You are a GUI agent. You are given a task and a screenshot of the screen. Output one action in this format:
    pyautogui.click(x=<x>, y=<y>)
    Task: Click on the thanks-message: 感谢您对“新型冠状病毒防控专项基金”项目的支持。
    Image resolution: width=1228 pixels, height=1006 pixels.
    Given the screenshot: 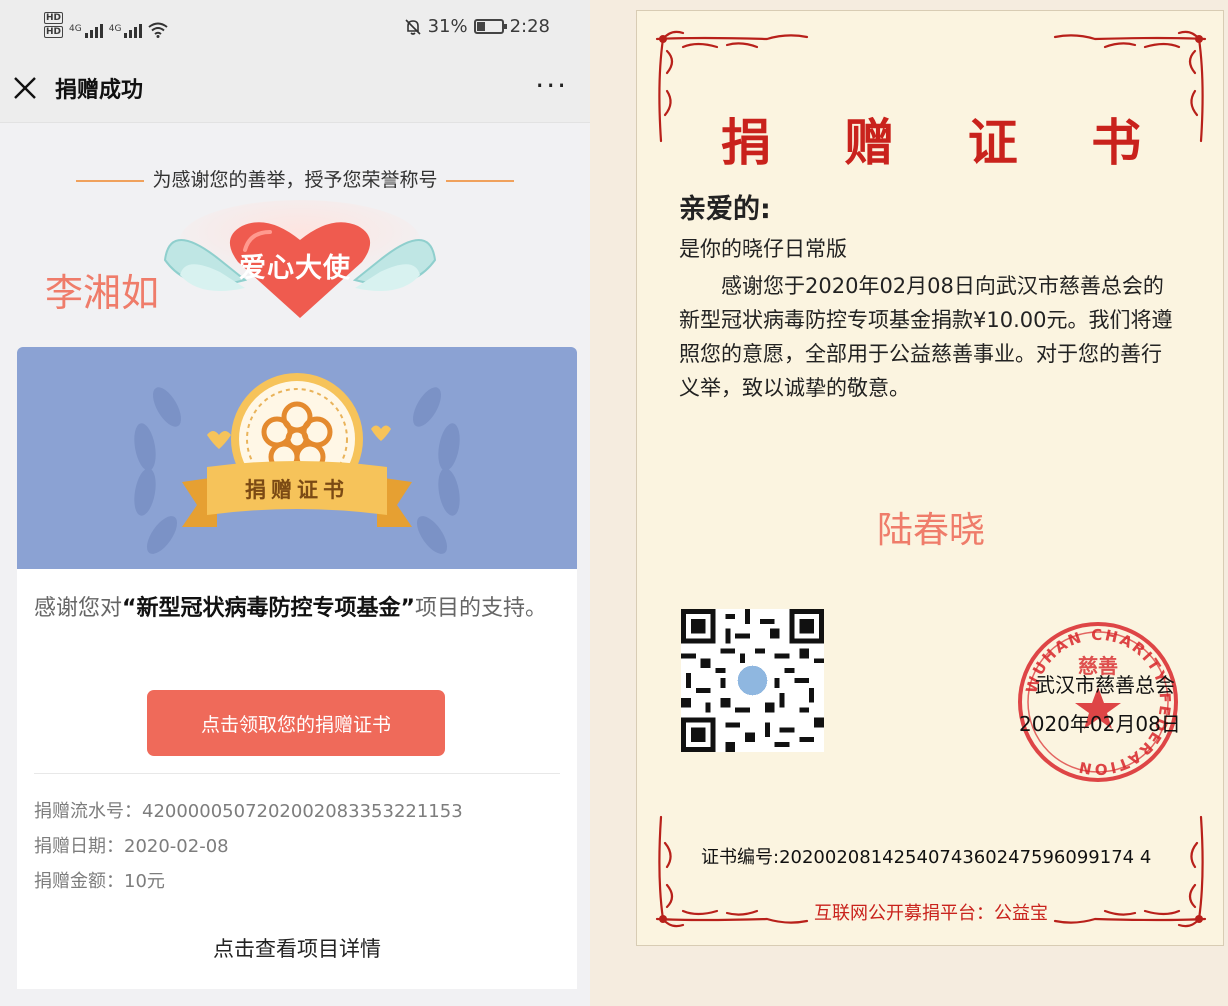 What is the action you would take?
    pyautogui.click(x=294, y=609)
    